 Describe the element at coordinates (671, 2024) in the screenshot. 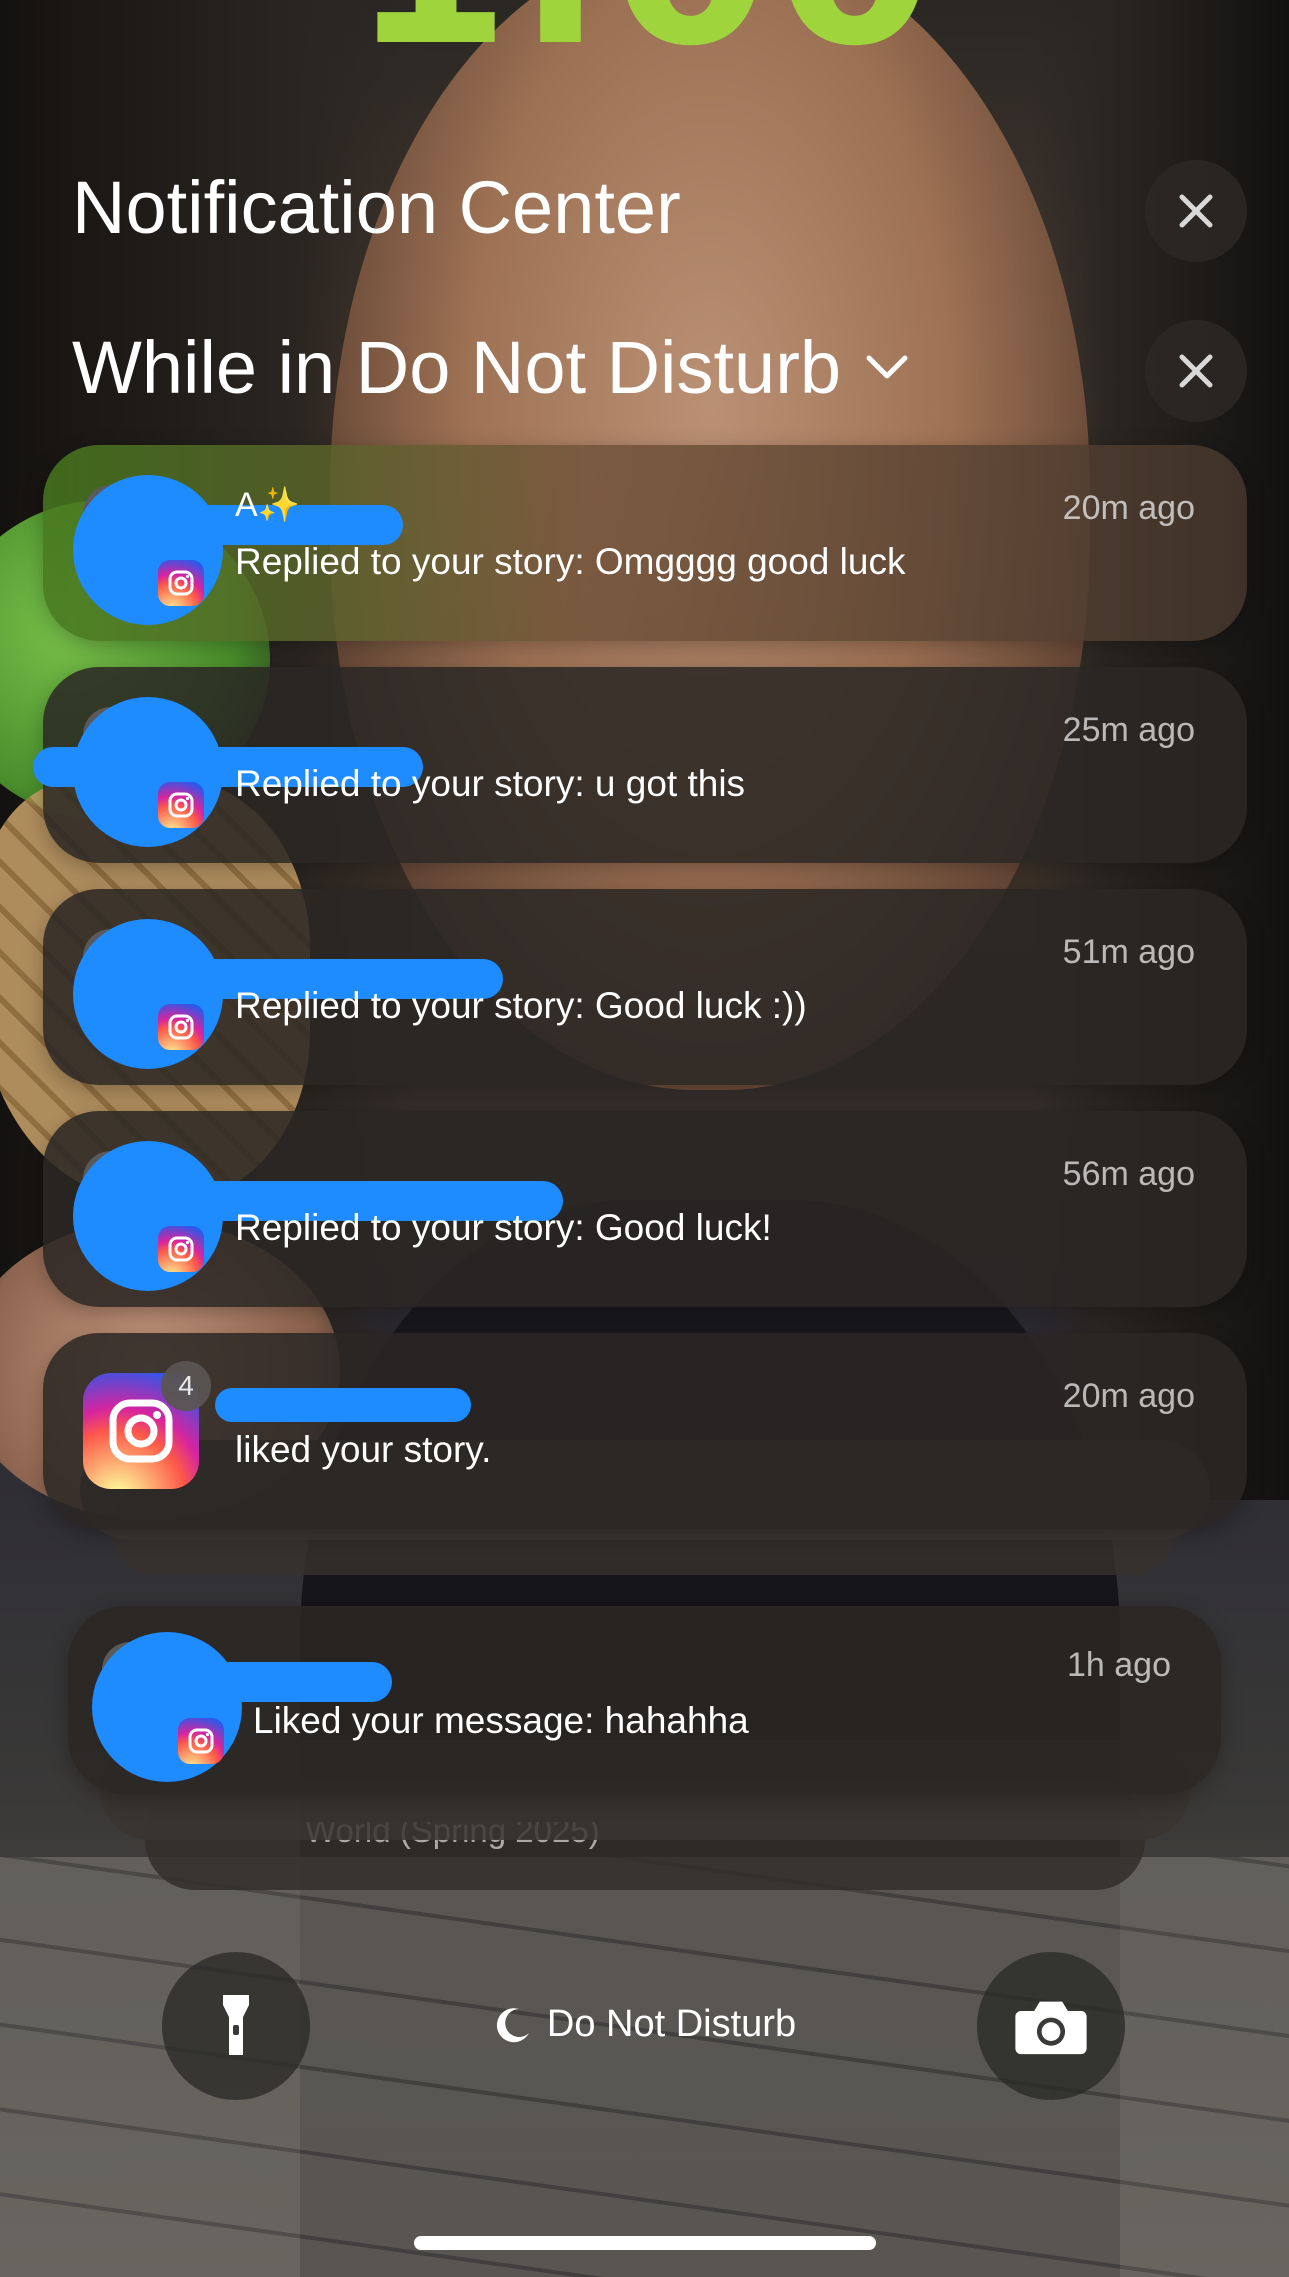

I see `focus-mode-label: Do Not Disturb` at that location.